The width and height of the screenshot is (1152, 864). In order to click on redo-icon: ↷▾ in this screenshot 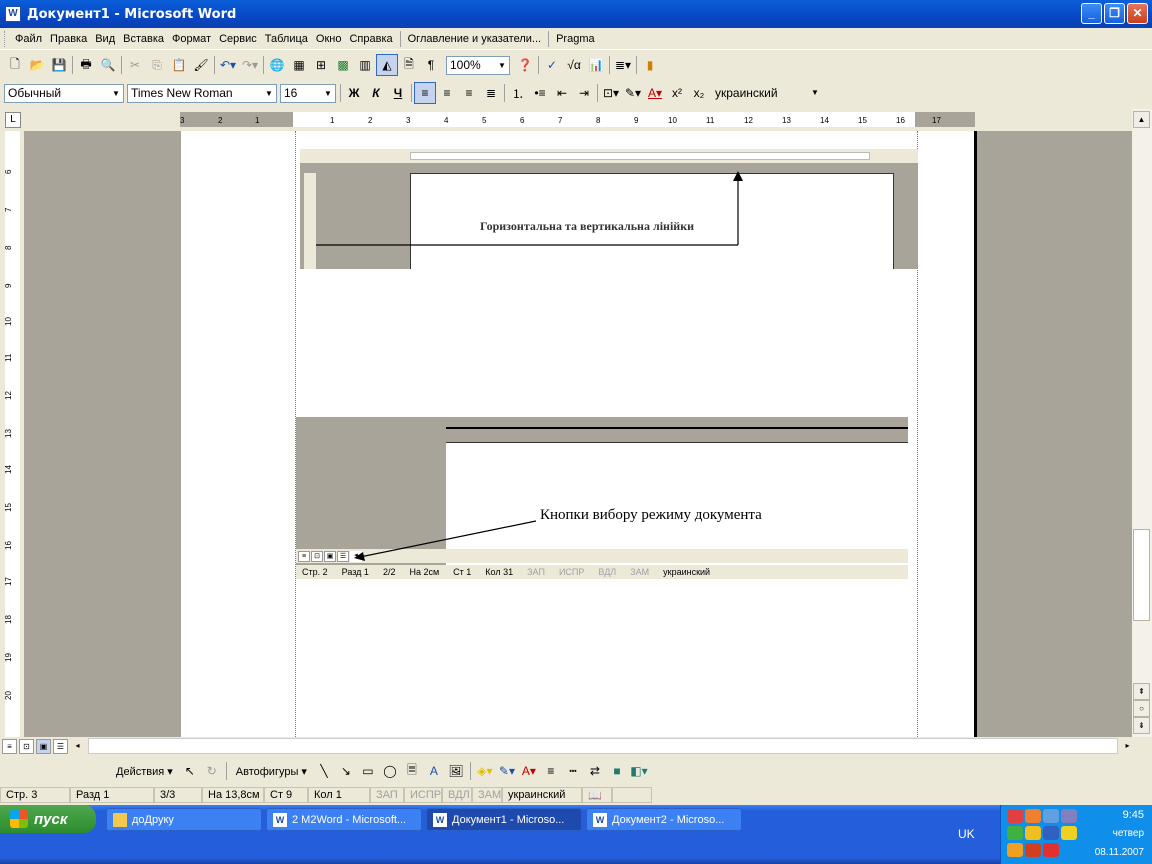, I will do `click(250, 65)`.